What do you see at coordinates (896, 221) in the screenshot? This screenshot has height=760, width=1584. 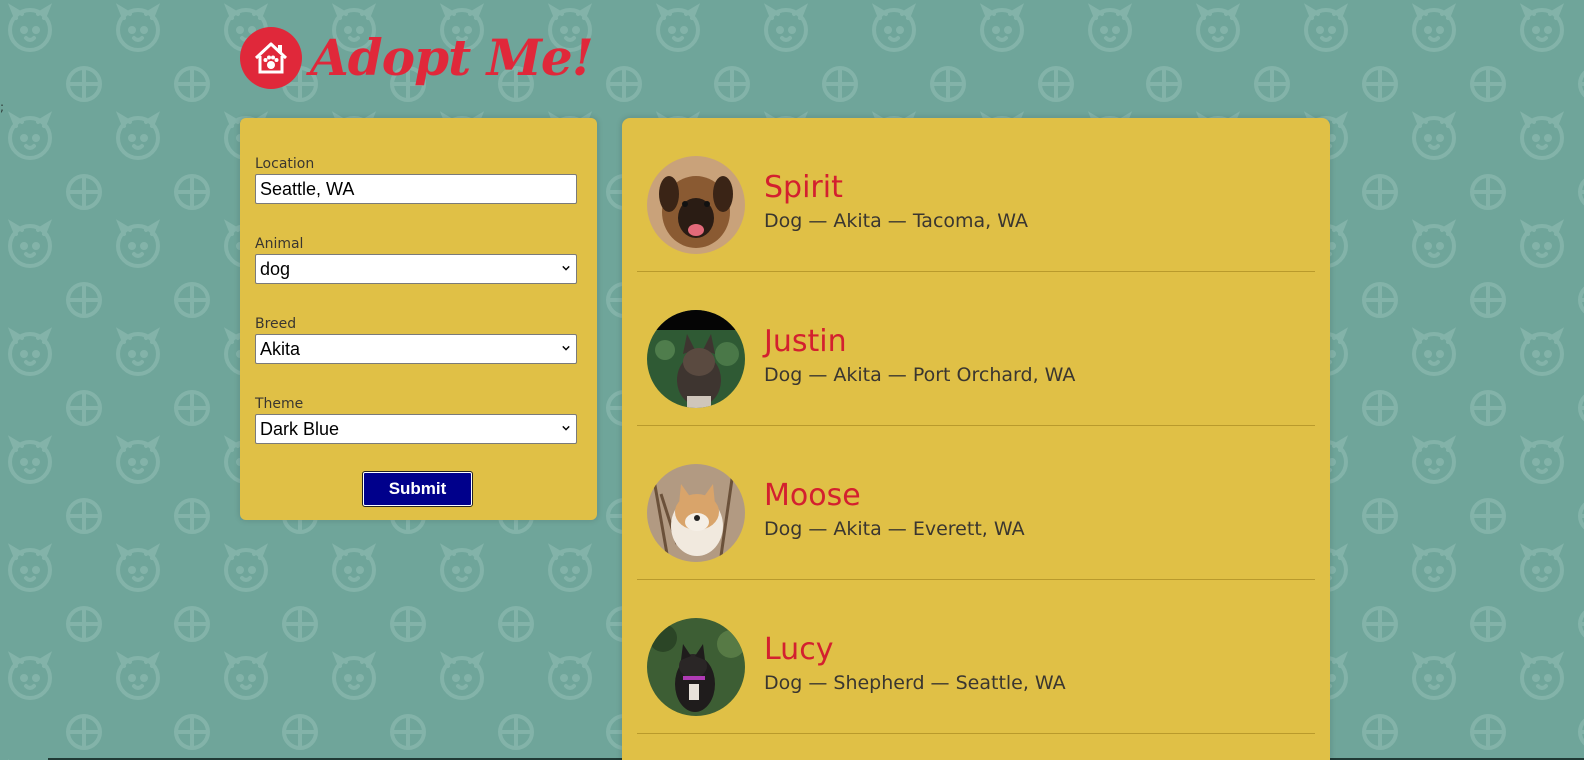 I see `pet-description: Dog — Akita — Tacoma, WA` at bounding box center [896, 221].